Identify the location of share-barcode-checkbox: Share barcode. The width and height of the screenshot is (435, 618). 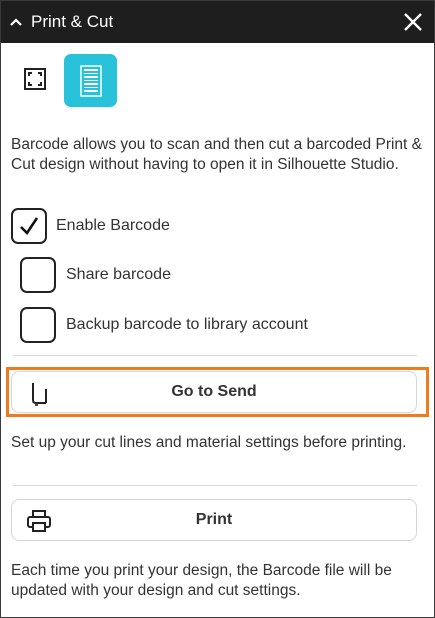
(95, 275).